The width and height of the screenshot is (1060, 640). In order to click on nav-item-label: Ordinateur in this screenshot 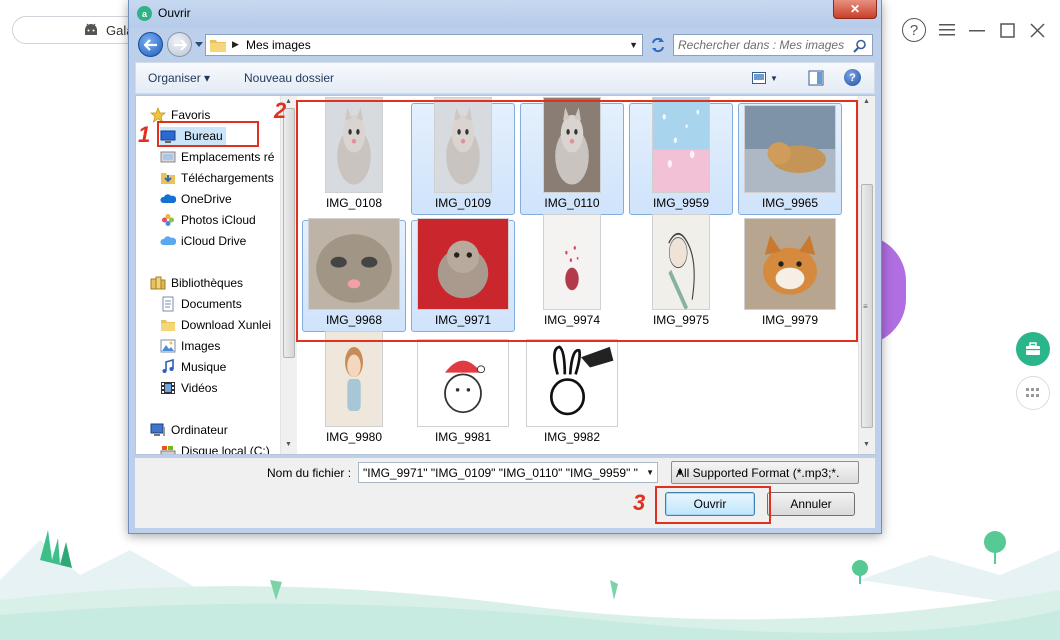, I will do `click(199, 430)`.